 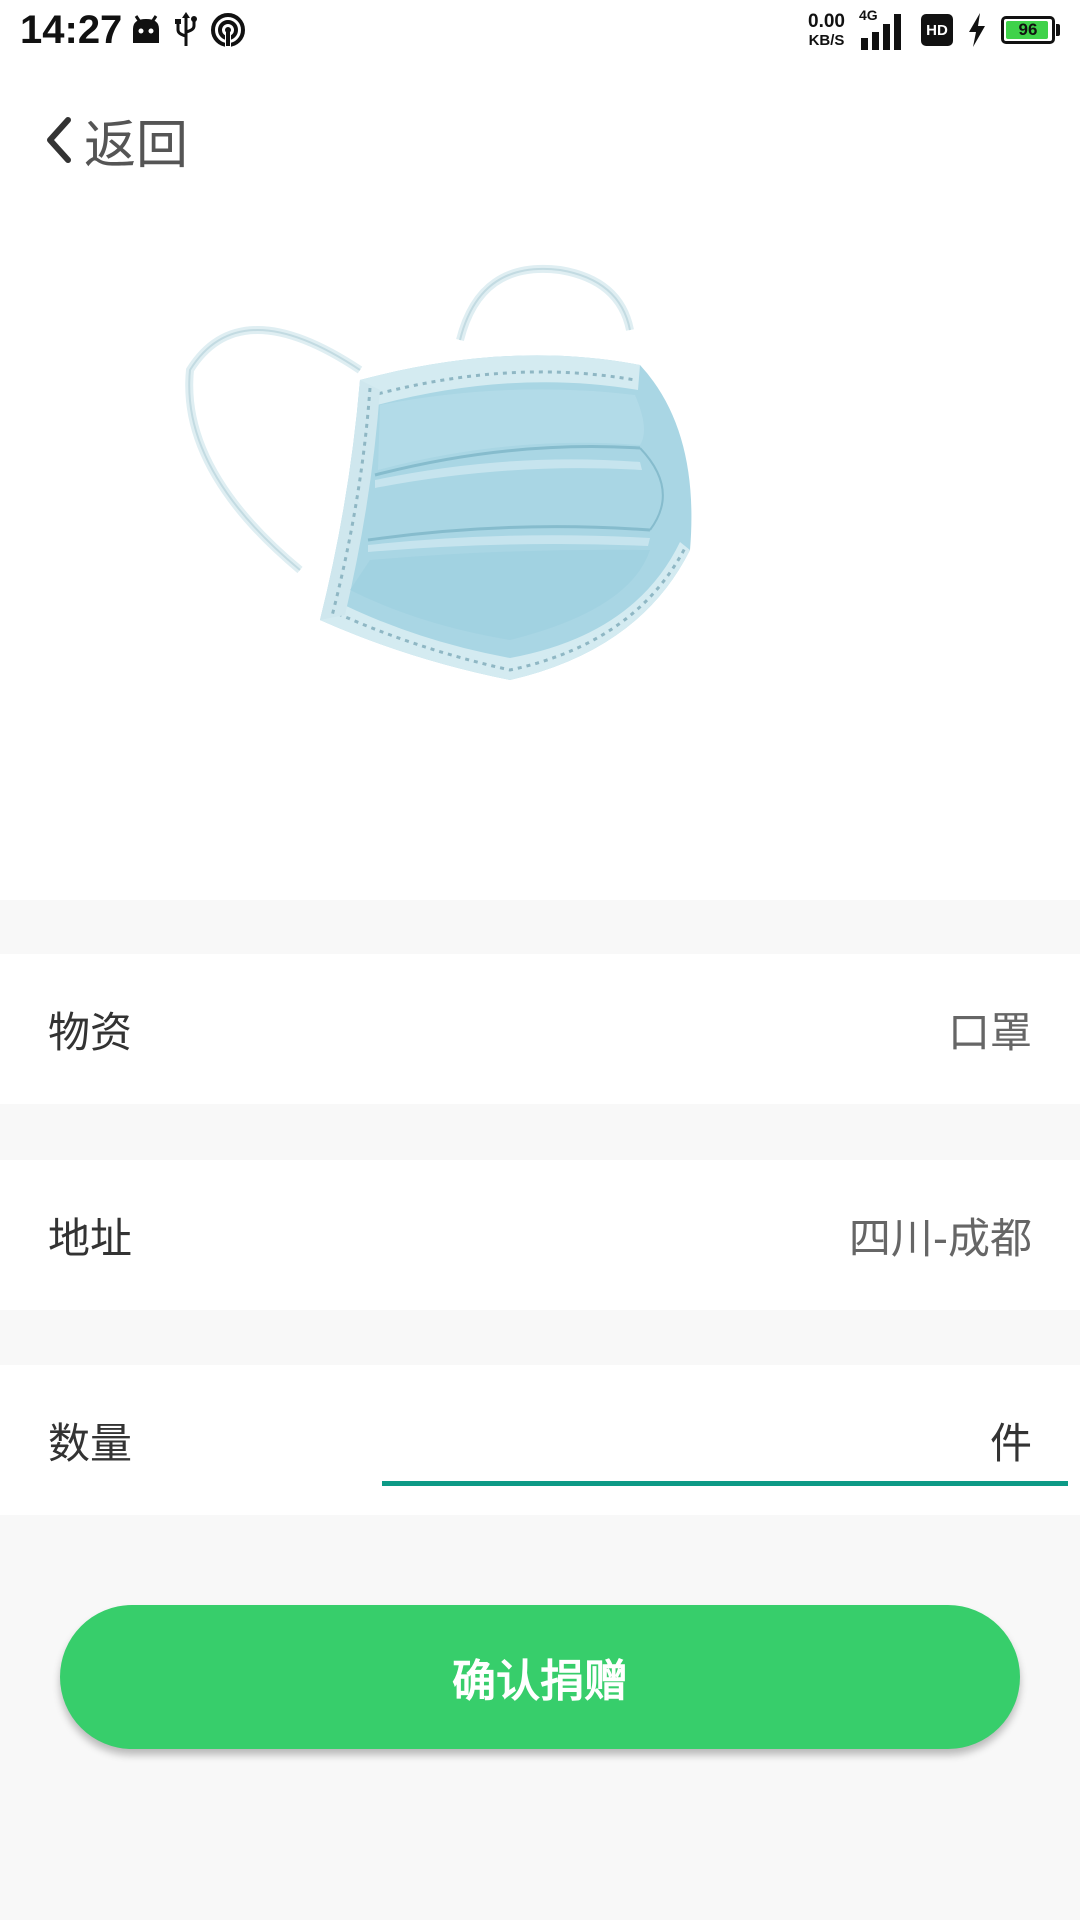 What do you see at coordinates (540, 30) in the screenshot?
I see `status-bar: 14:27 0.00 KB/S 4G HD 96` at bounding box center [540, 30].